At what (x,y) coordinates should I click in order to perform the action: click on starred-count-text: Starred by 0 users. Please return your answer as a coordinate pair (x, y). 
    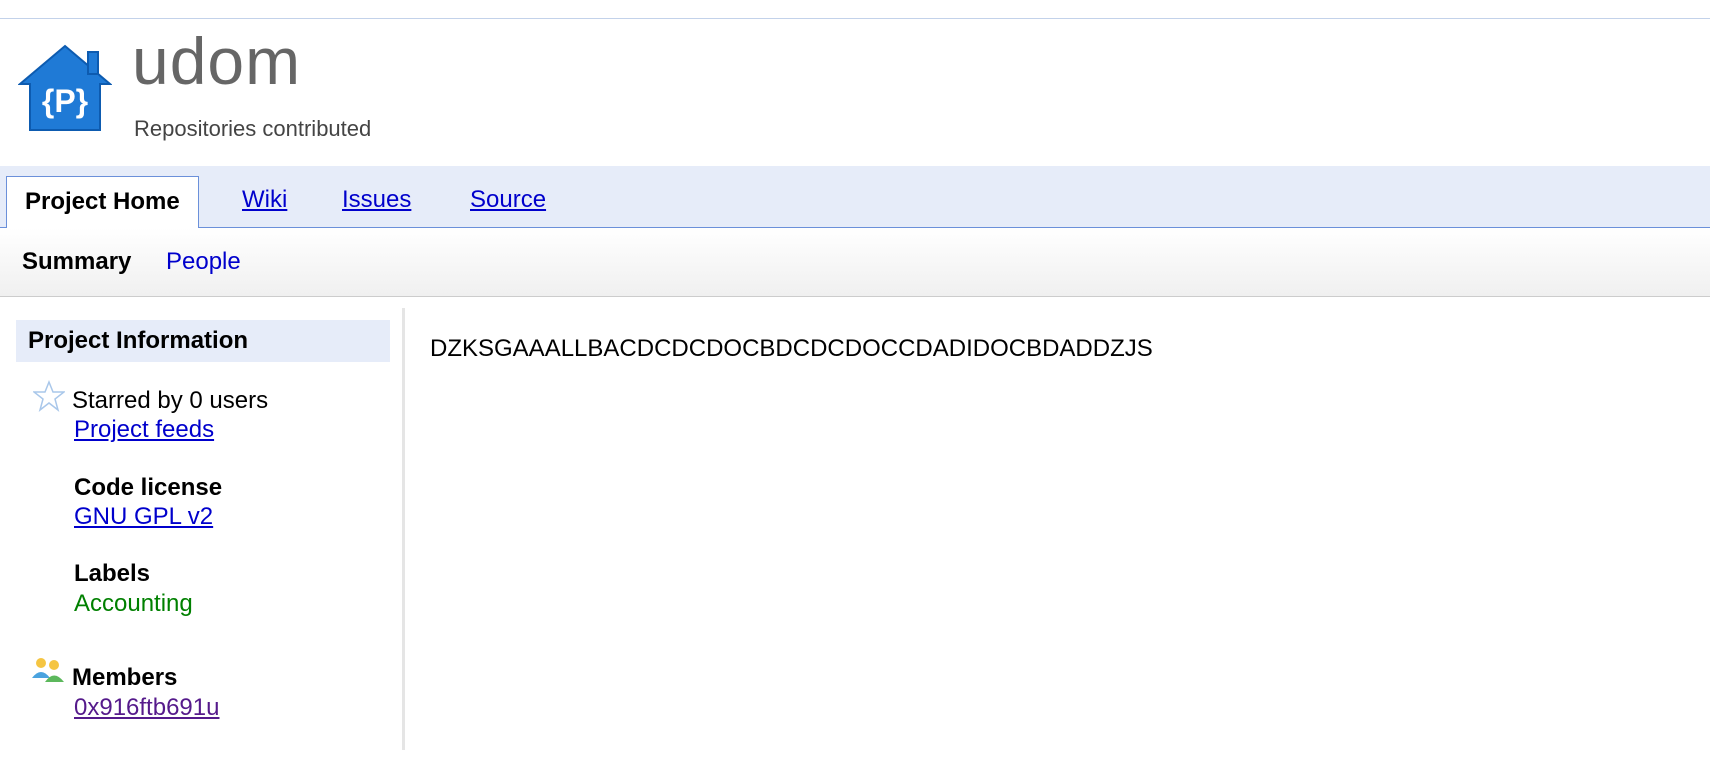
    Looking at the image, I should click on (170, 400).